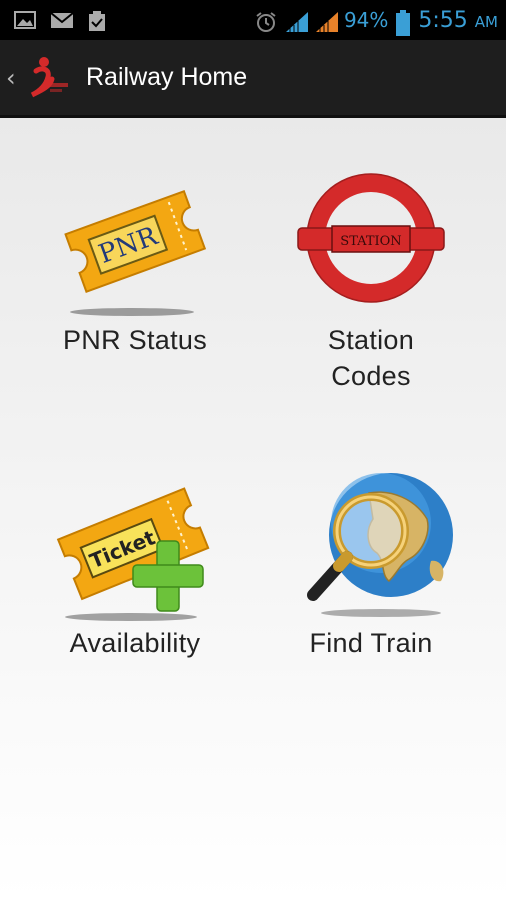 The height and width of the screenshot is (900, 506). I want to click on clipboard-check-icon, so click(97, 20).